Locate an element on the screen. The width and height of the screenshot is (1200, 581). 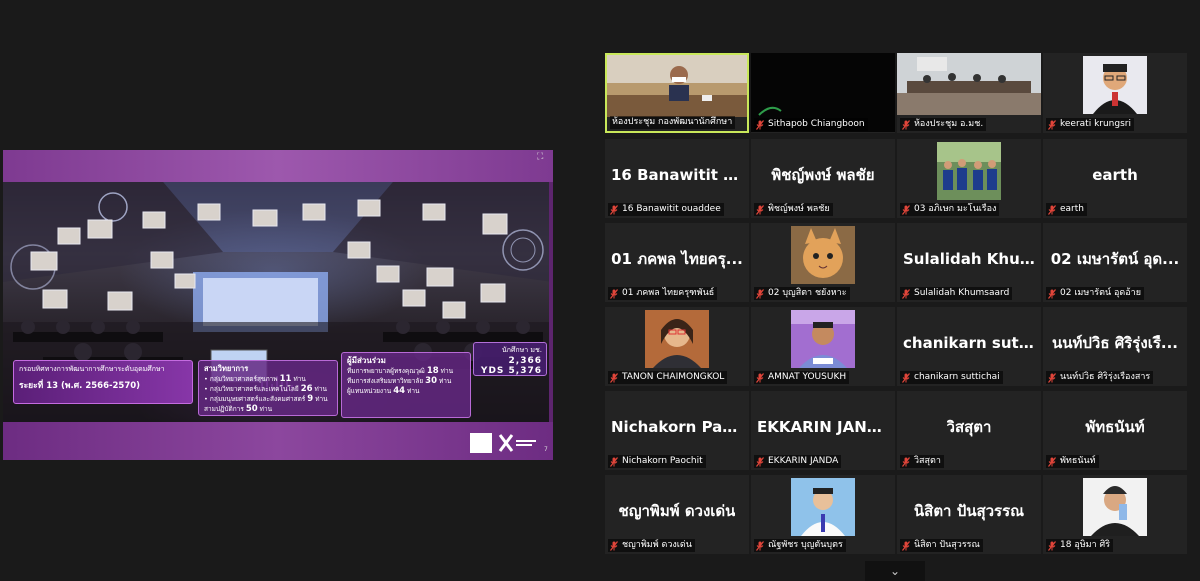
participant-name-label: 02 เมษารัตน์ อุดอ้าย is located at coordinates (1095, 293).